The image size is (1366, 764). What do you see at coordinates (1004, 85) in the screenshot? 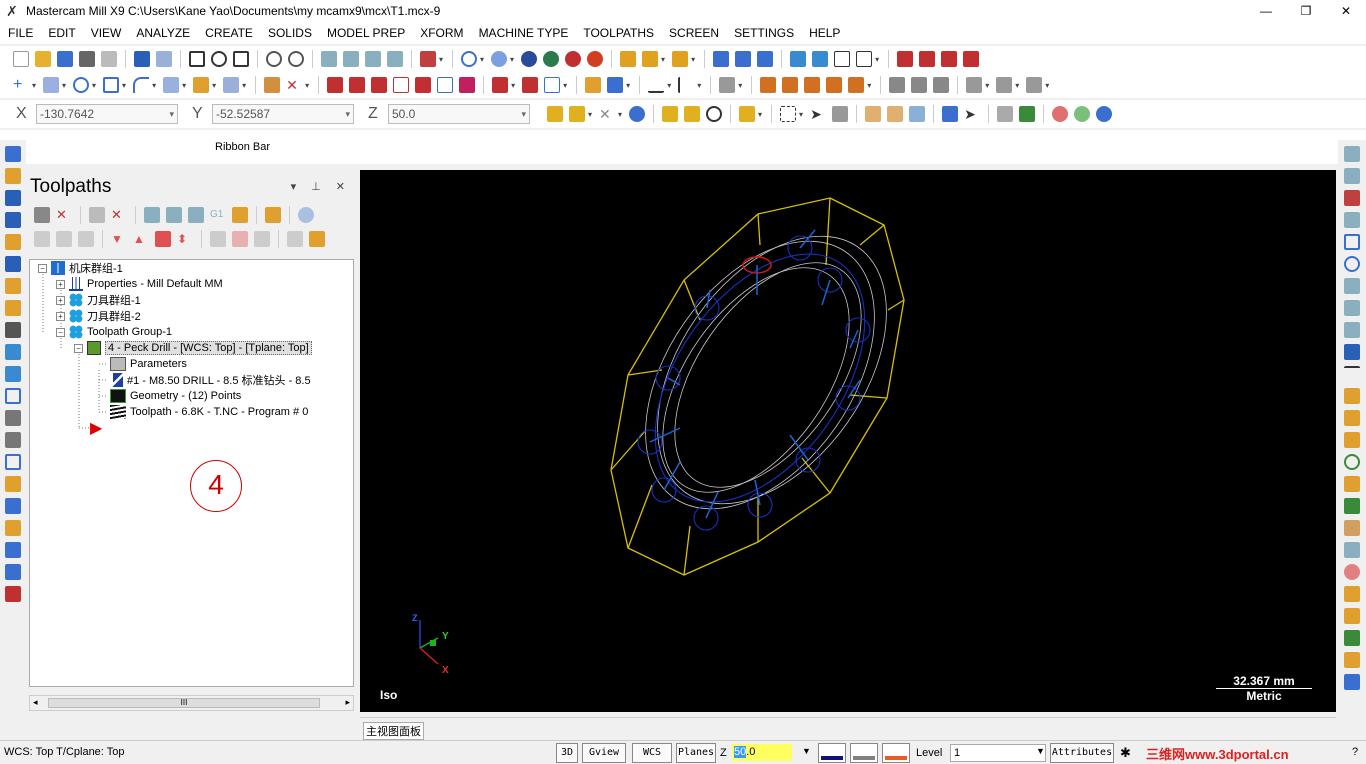
I see `machine-sim-icon` at bounding box center [1004, 85].